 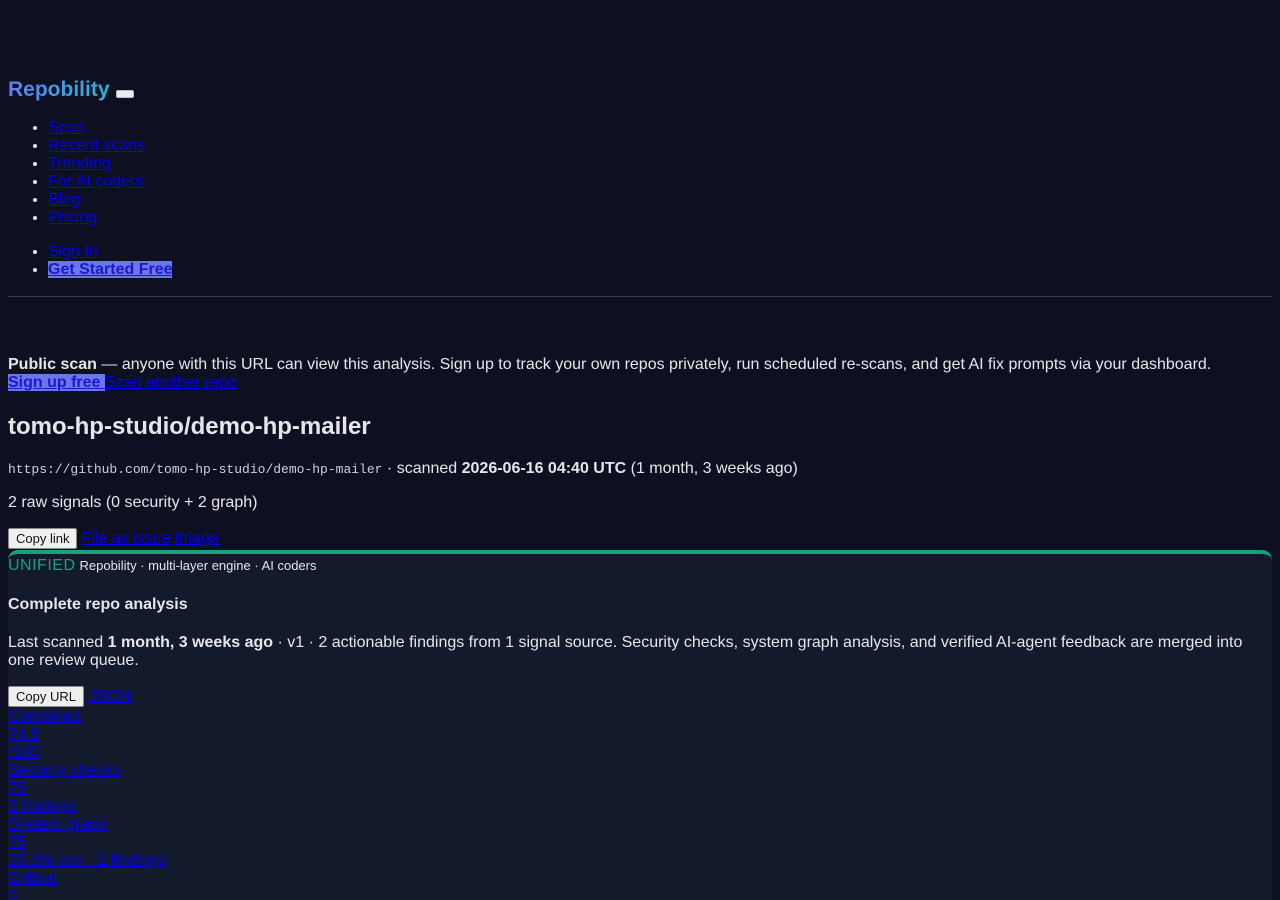 I want to click on desc-prefix: Last scanned, so click(x=58, y=642).